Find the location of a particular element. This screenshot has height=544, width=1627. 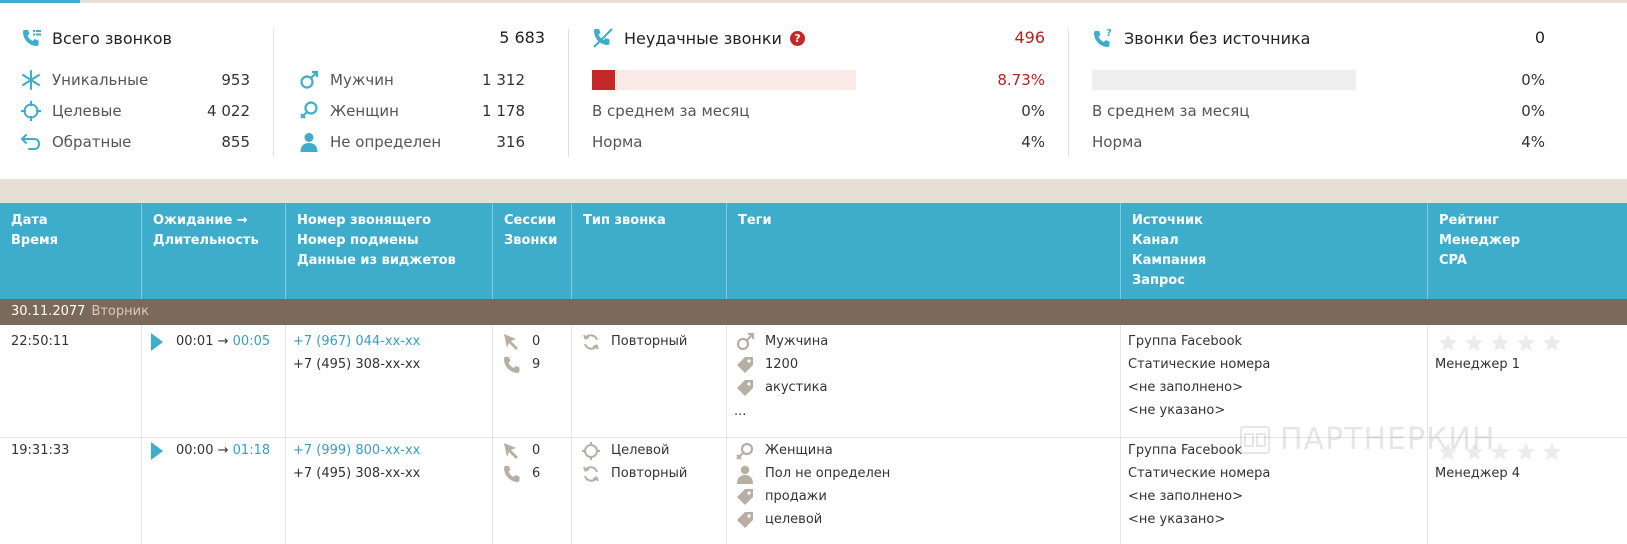

query: <не указано> is located at coordinates (1177, 519).